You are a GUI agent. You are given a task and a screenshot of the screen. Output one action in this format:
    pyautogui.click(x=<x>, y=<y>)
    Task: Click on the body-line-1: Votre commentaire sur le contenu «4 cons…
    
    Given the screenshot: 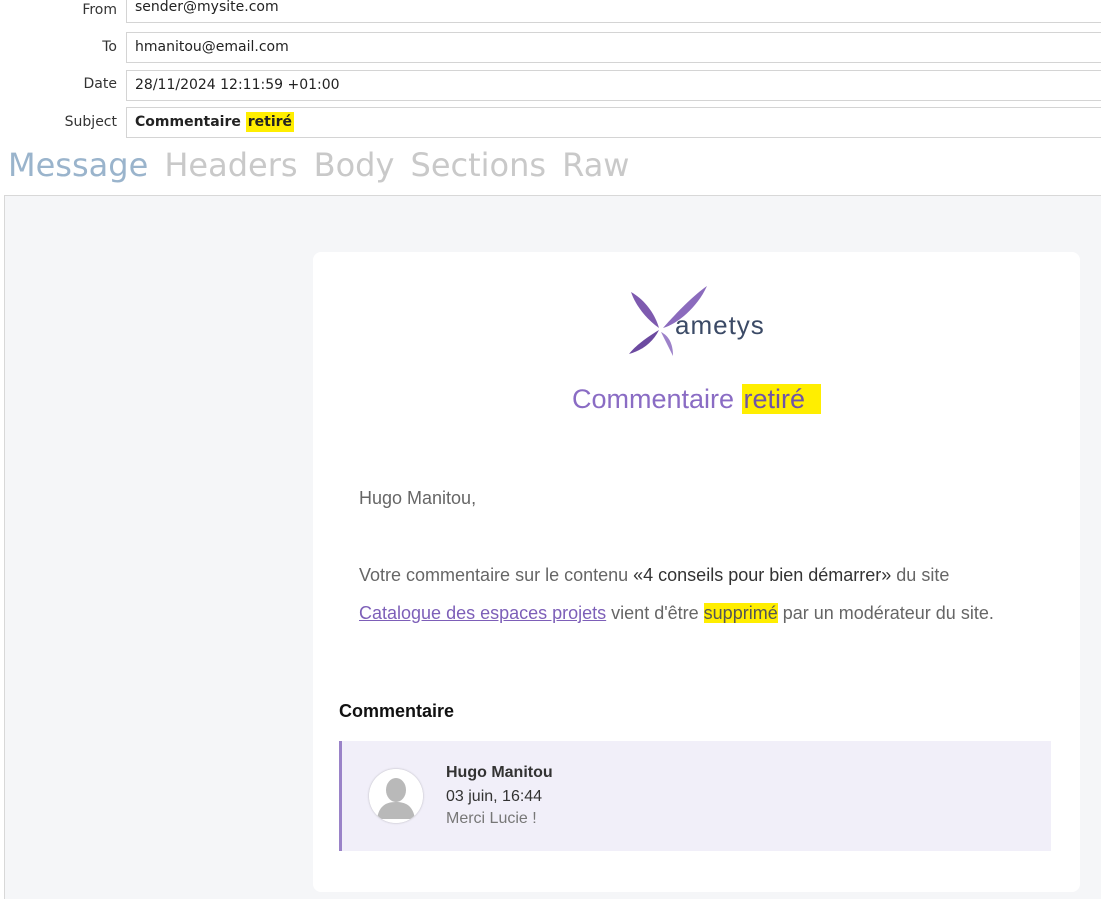 What is the action you would take?
    pyautogui.click(x=654, y=575)
    